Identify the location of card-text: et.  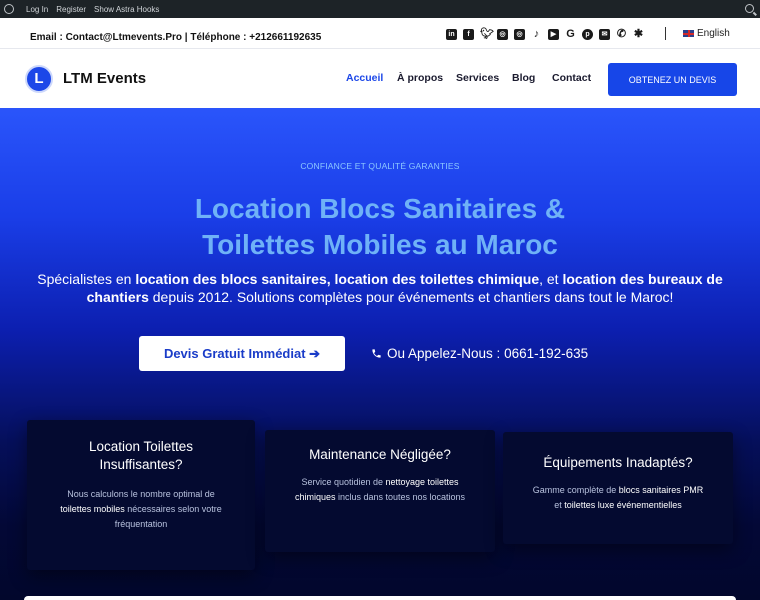
(559, 505).